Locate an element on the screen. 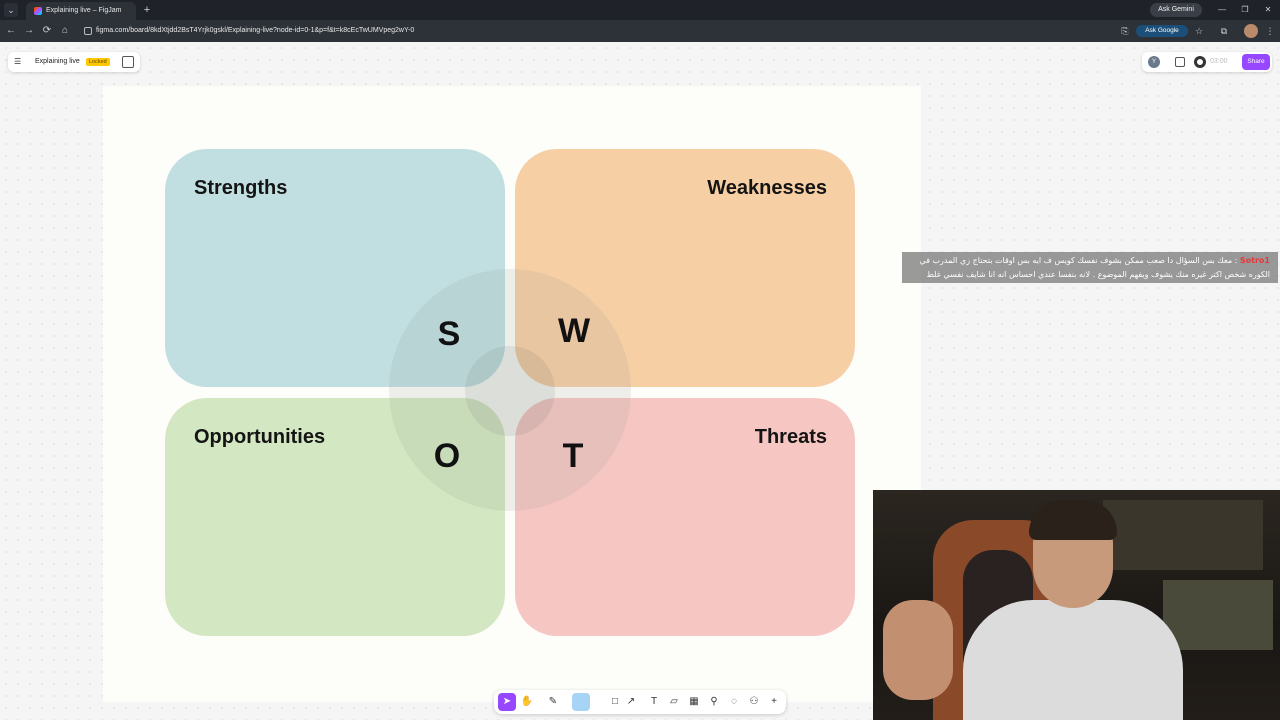  letter-o: O is located at coordinates (447, 456).